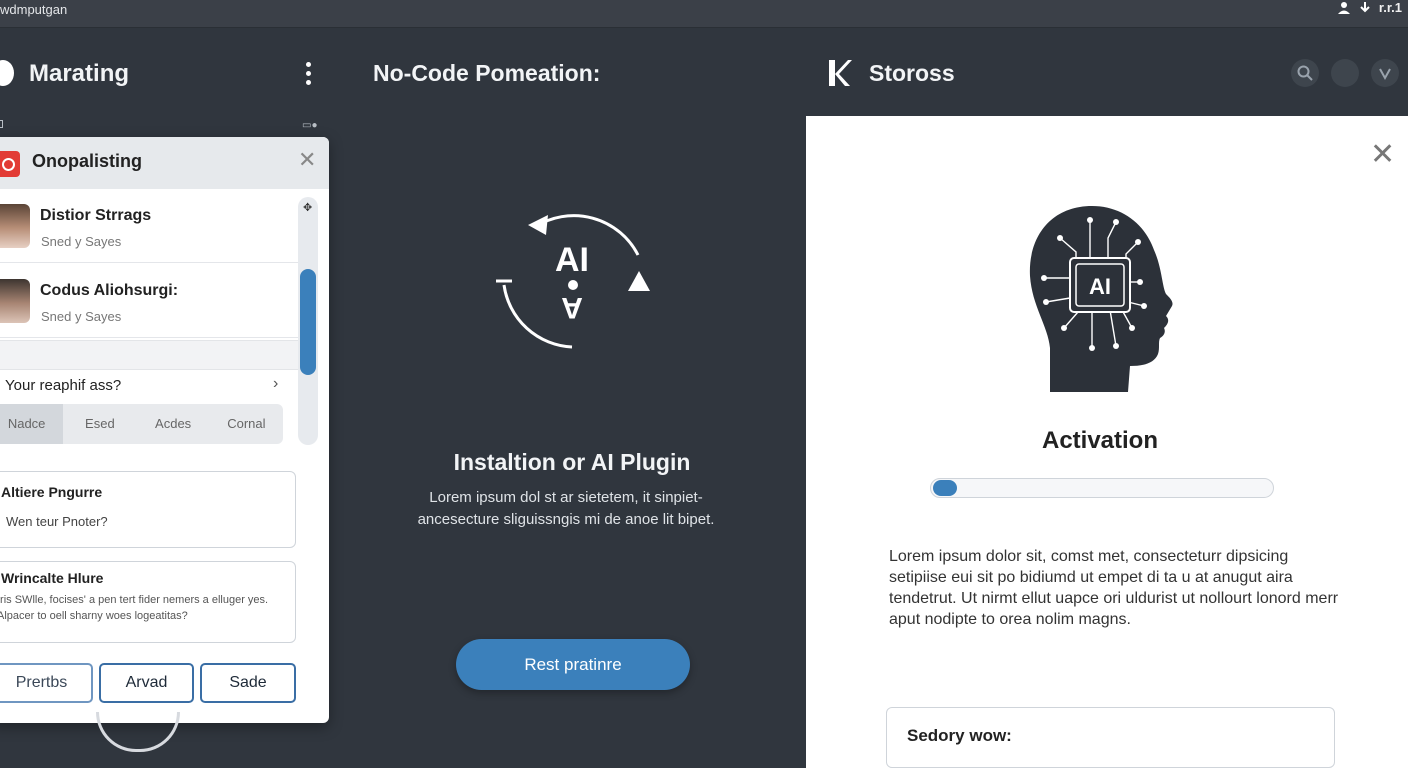 The image size is (1408, 768). Describe the element at coordinates (310, 125) in the screenshot. I see `view-toggle-icon: ▭●` at that location.